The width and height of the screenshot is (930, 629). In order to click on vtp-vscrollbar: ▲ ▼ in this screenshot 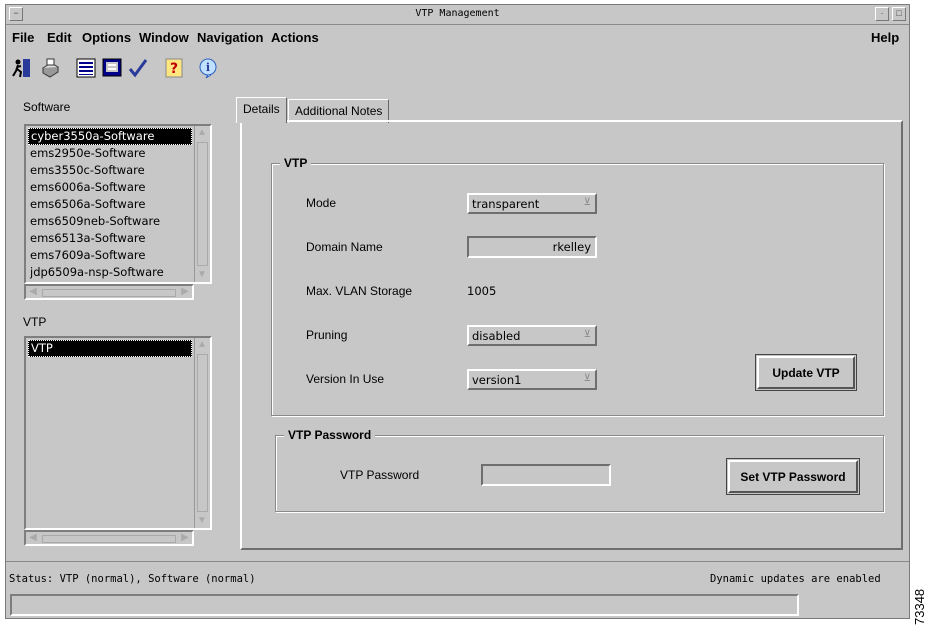, I will do `click(202, 433)`.